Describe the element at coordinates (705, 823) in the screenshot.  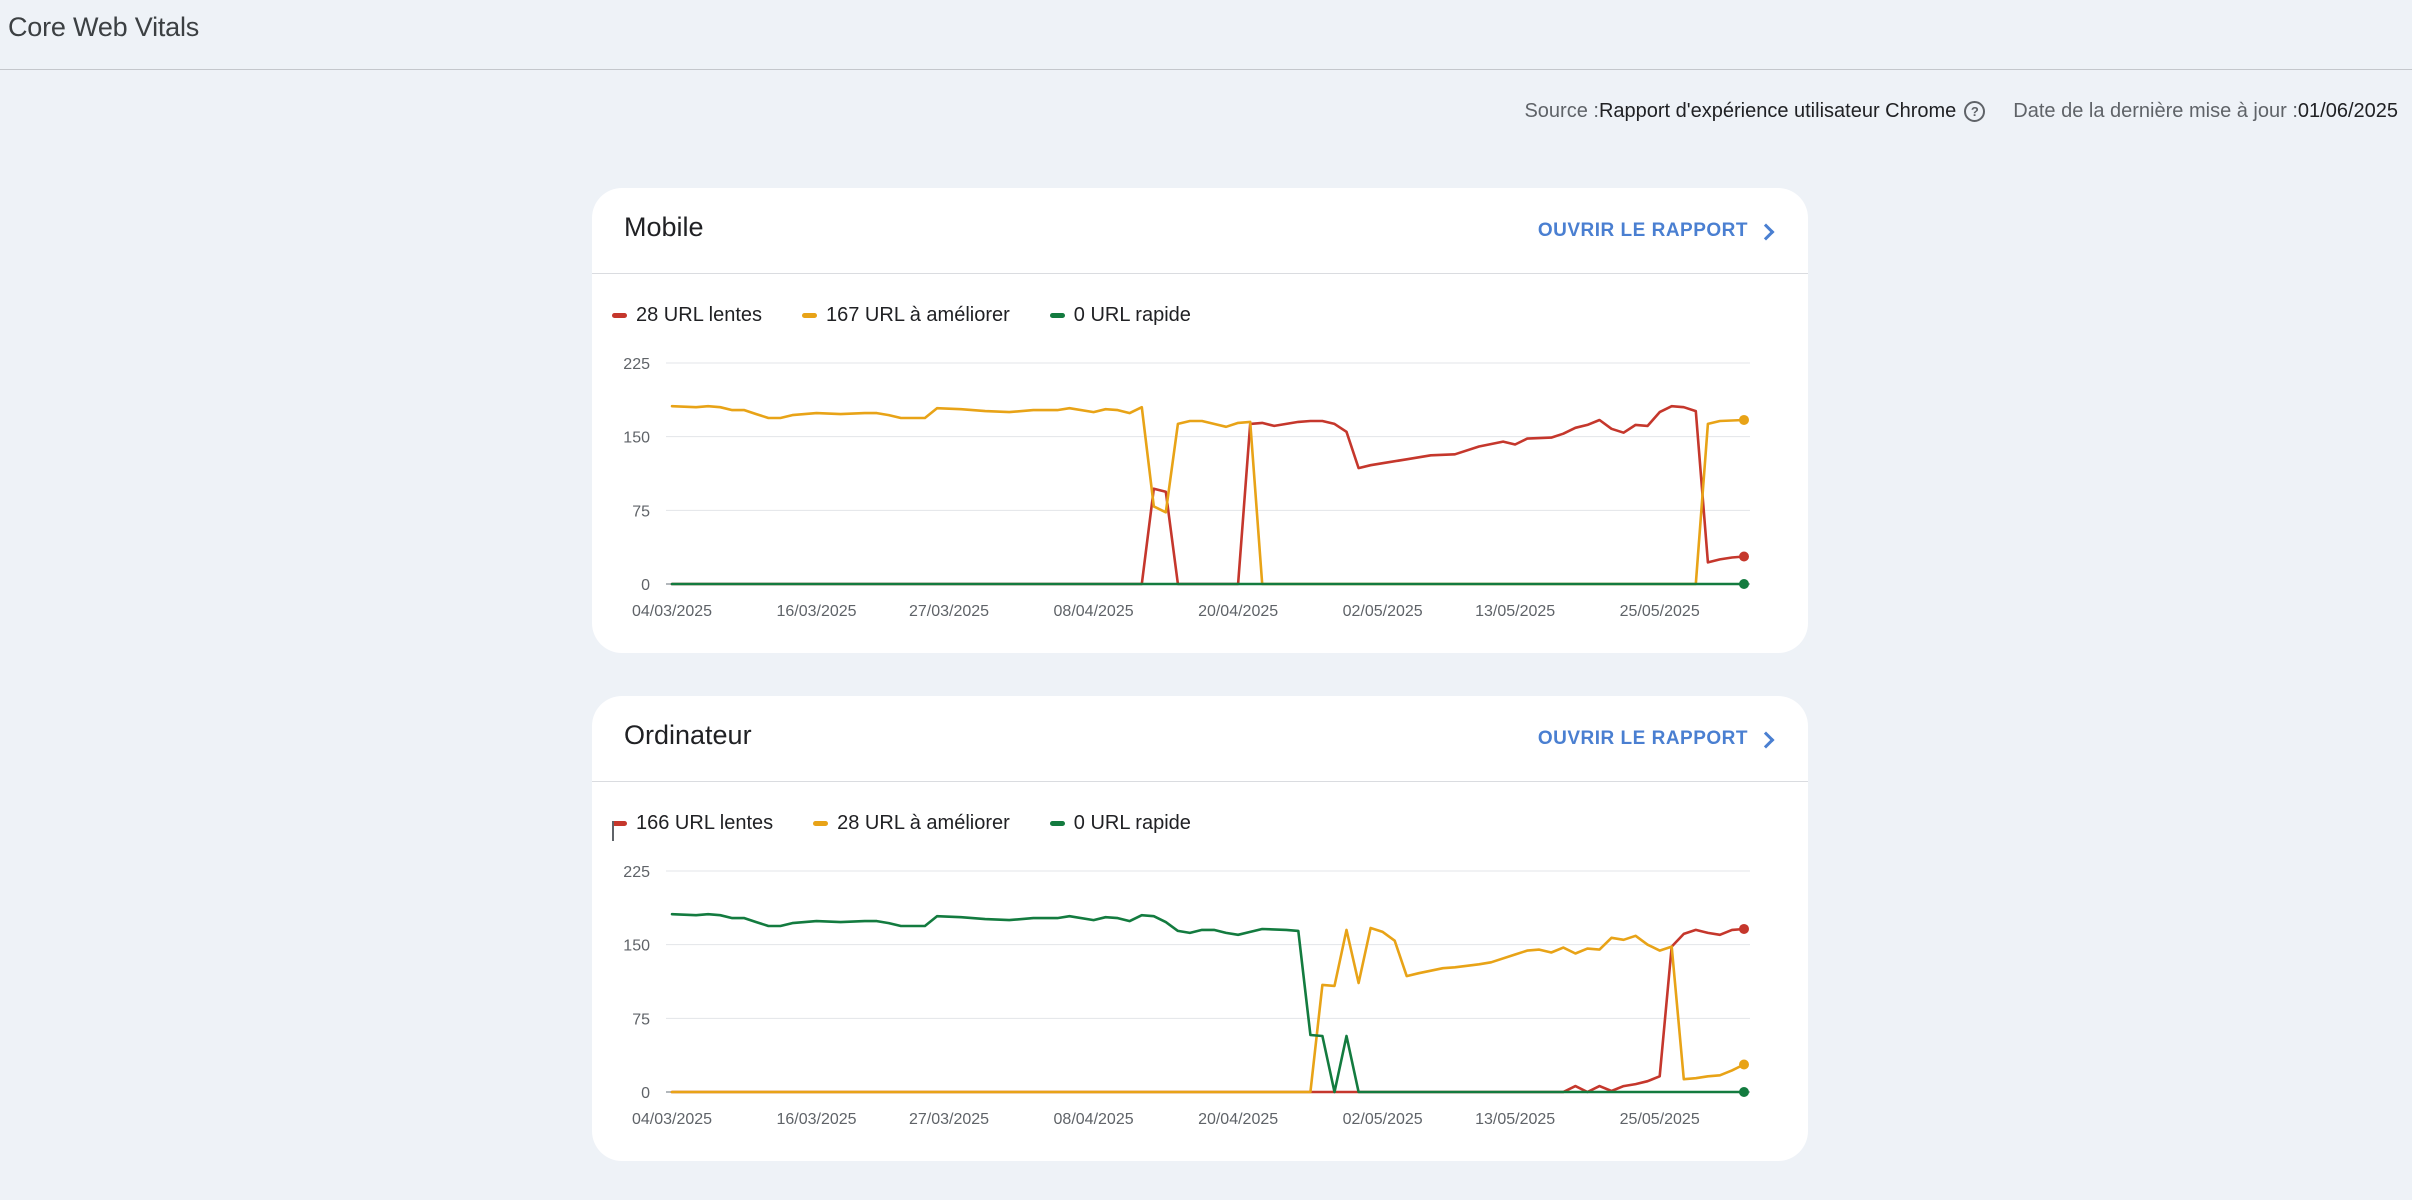
I see `legend-label: 166 URL lentes` at that location.